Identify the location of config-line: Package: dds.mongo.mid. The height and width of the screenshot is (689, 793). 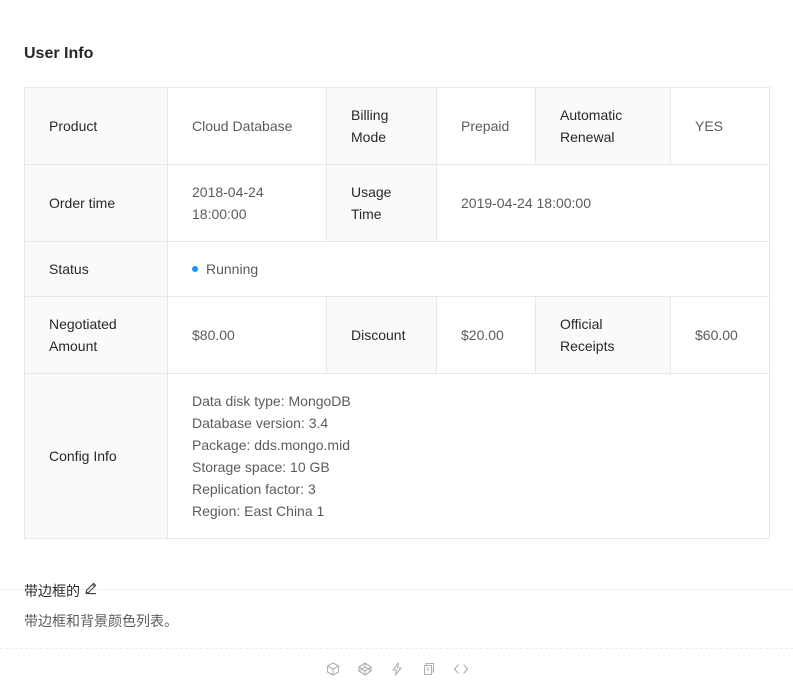
(271, 445).